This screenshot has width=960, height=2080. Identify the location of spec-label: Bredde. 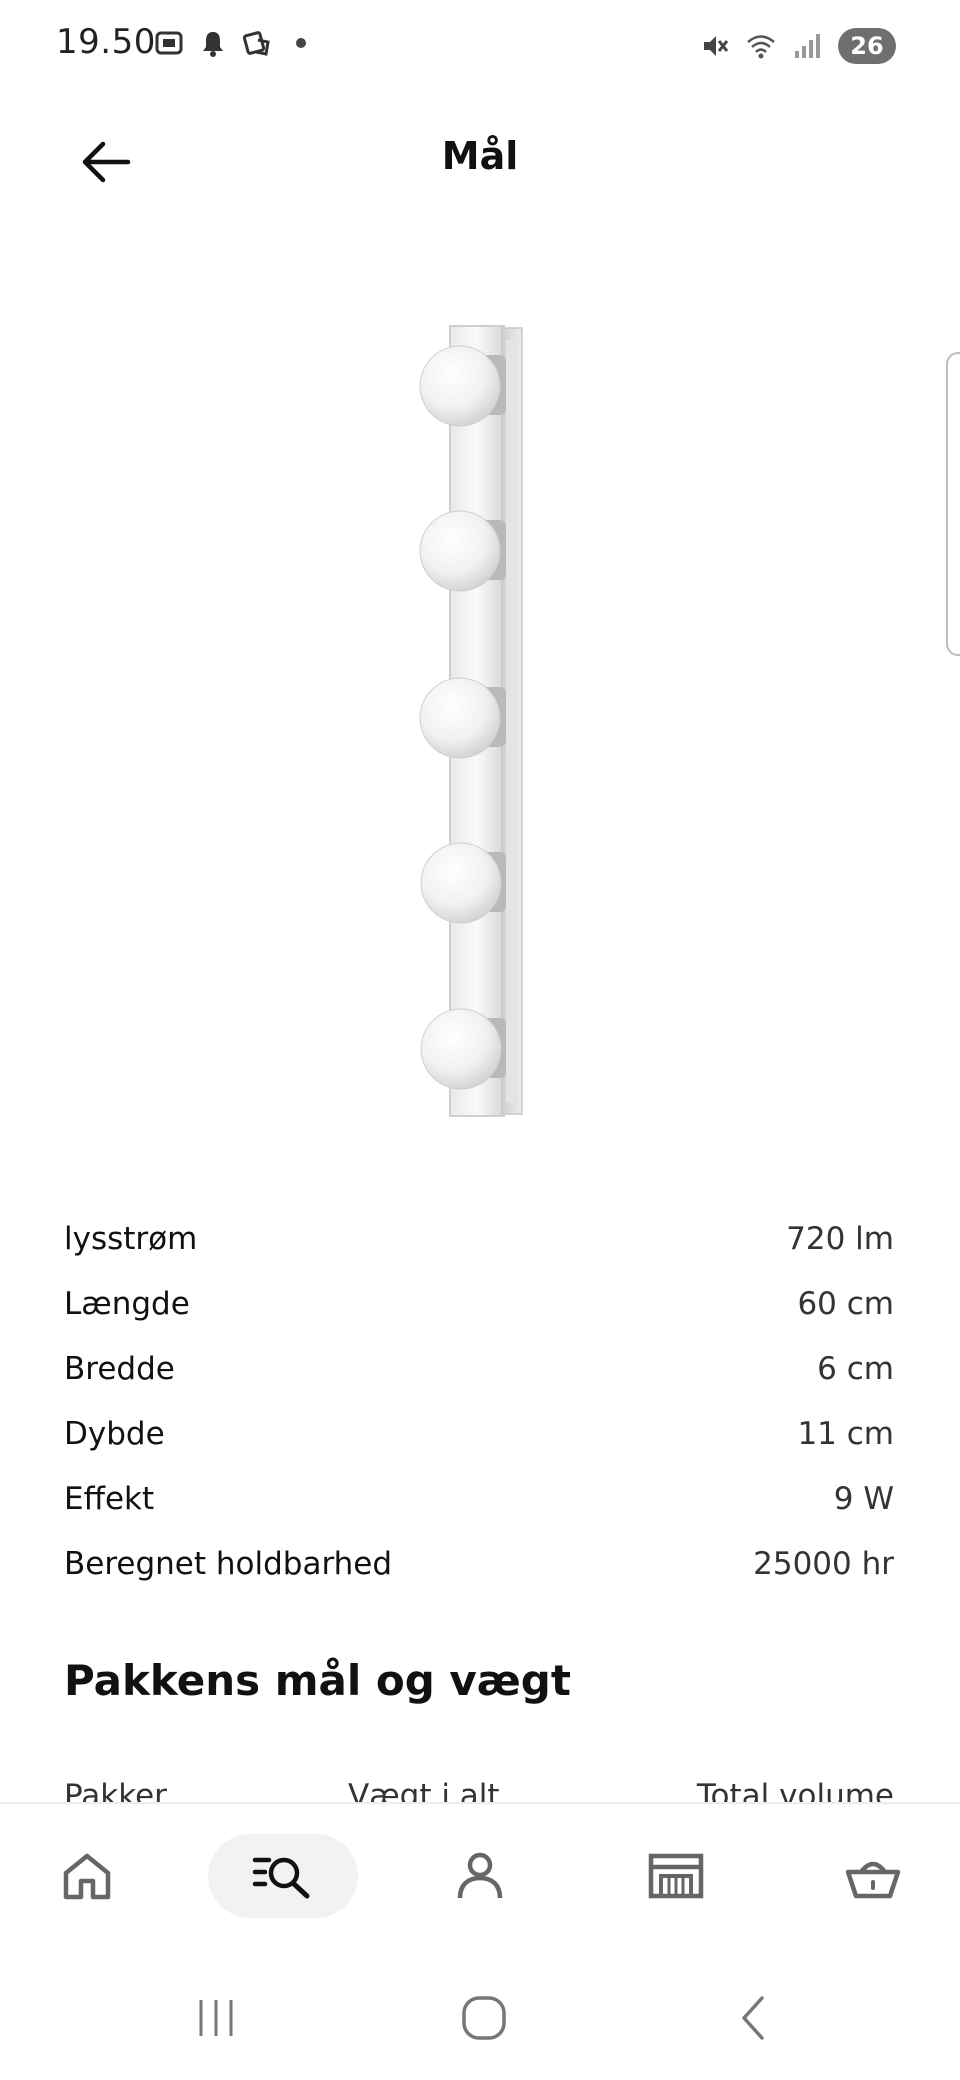
(119, 1368).